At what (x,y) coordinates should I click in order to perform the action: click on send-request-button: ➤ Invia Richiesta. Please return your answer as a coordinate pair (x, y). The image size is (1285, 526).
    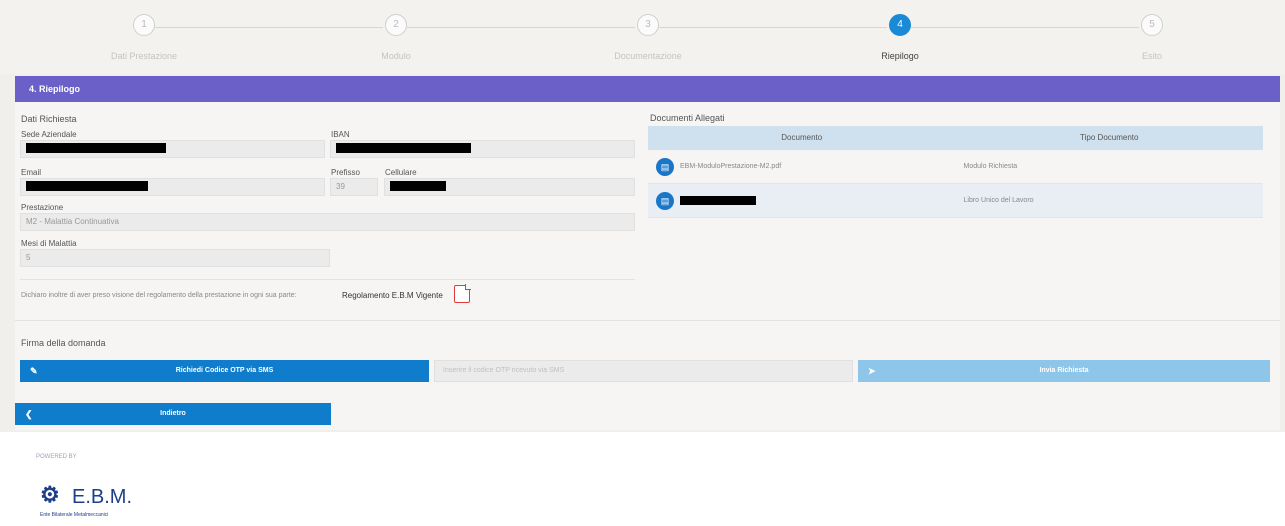
    Looking at the image, I should click on (1064, 371).